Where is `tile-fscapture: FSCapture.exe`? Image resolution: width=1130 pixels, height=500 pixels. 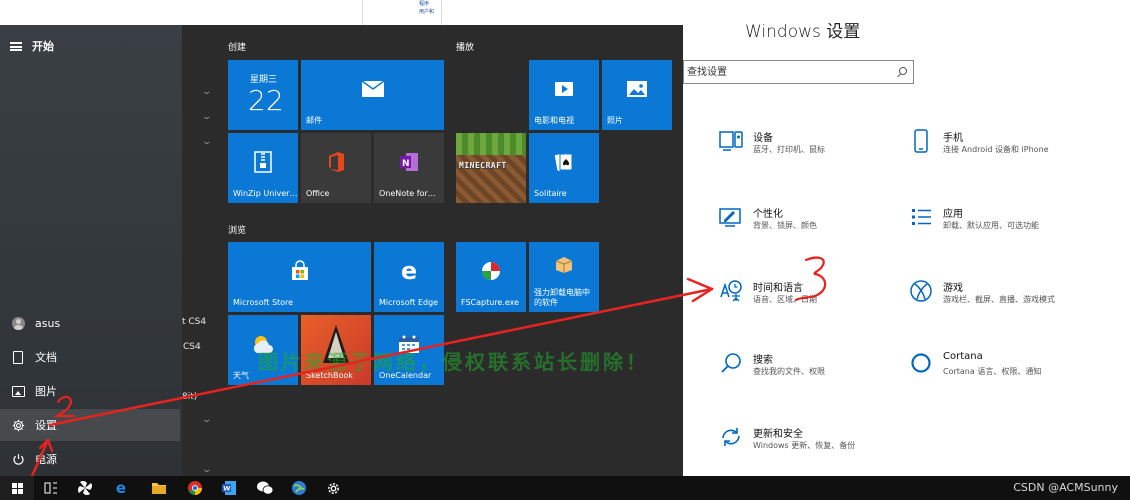 tile-fscapture: FSCapture.exe is located at coordinates (491, 277).